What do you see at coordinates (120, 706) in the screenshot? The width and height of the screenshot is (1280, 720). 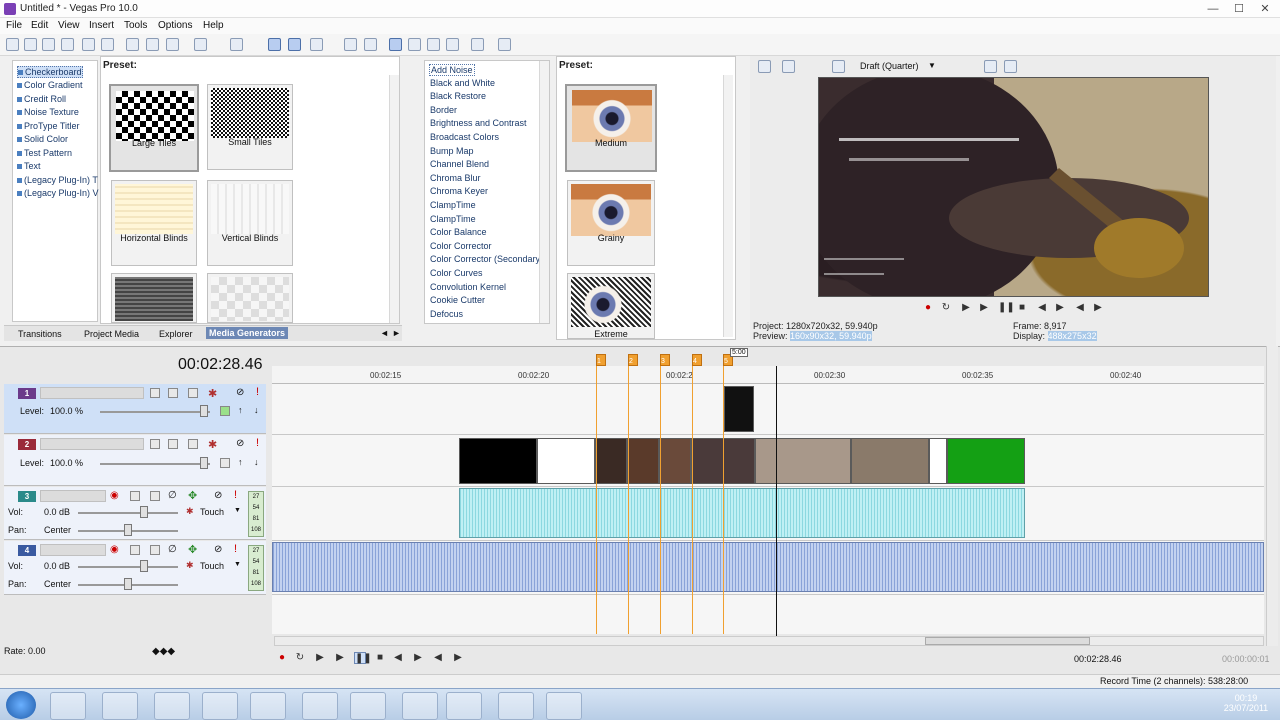 I see `taskbar-vegas-icon` at bounding box center [120, 706].